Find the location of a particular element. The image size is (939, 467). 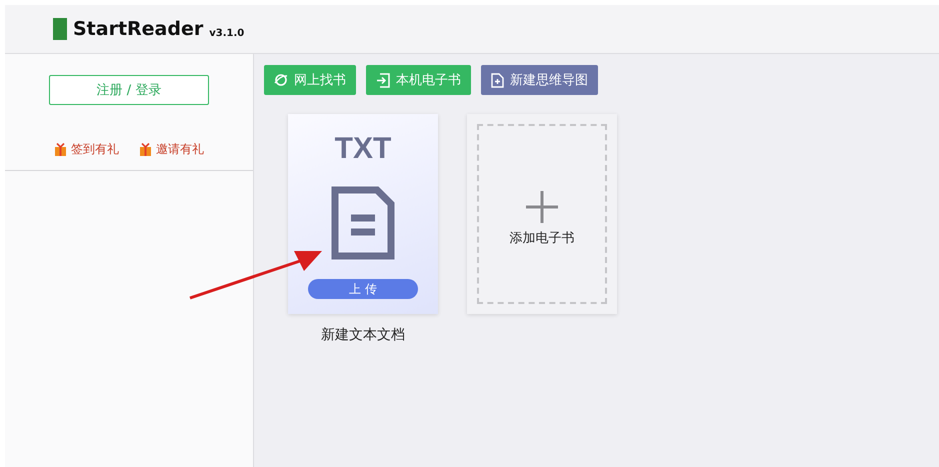

toolbar-button: 新建思维导图 is located at coordinates (539, 80).